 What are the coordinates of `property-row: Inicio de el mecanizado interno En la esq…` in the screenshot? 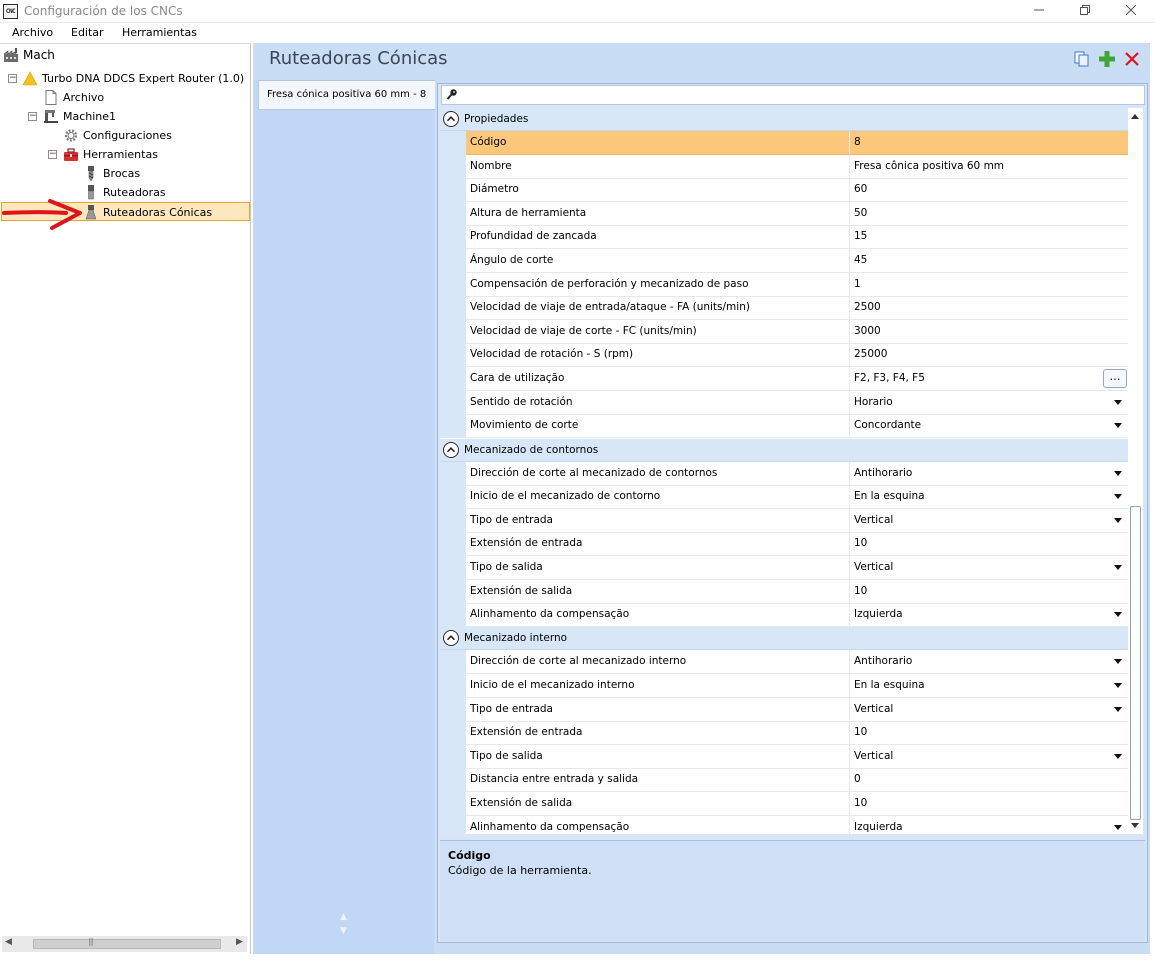 It's located at (784, 686).